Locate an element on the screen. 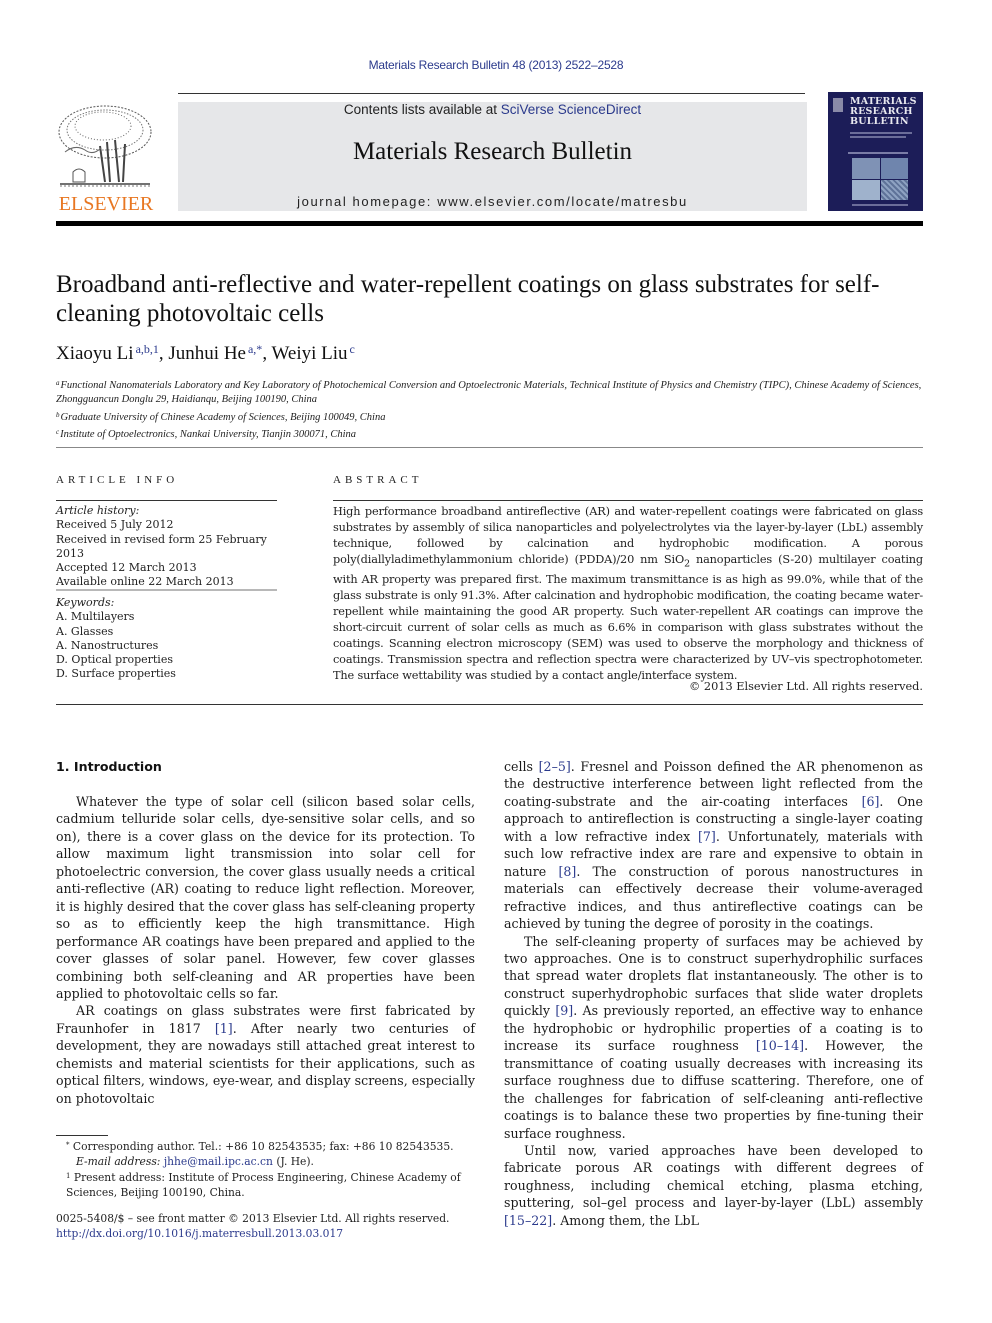 This screenshot has width=992, height=1323. author-marks: c is located at coordinates (352, 349).